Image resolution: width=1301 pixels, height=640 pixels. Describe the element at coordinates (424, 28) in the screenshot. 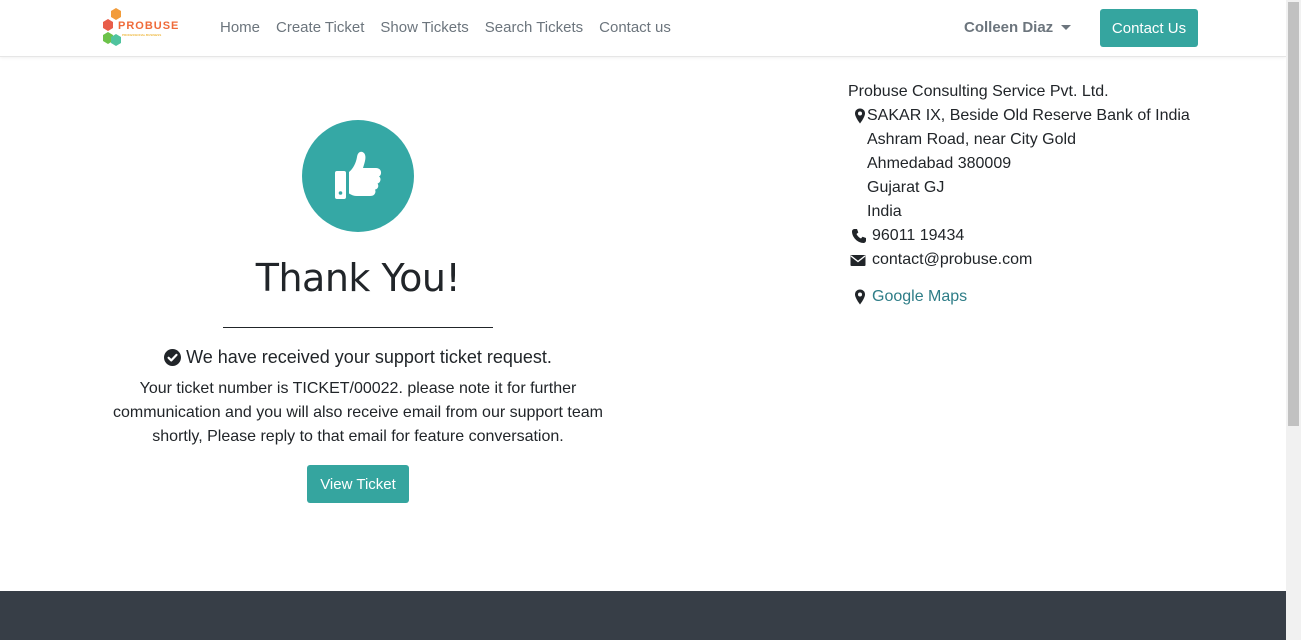

I see `nav-show-tickets: Show Tickets` at that location.